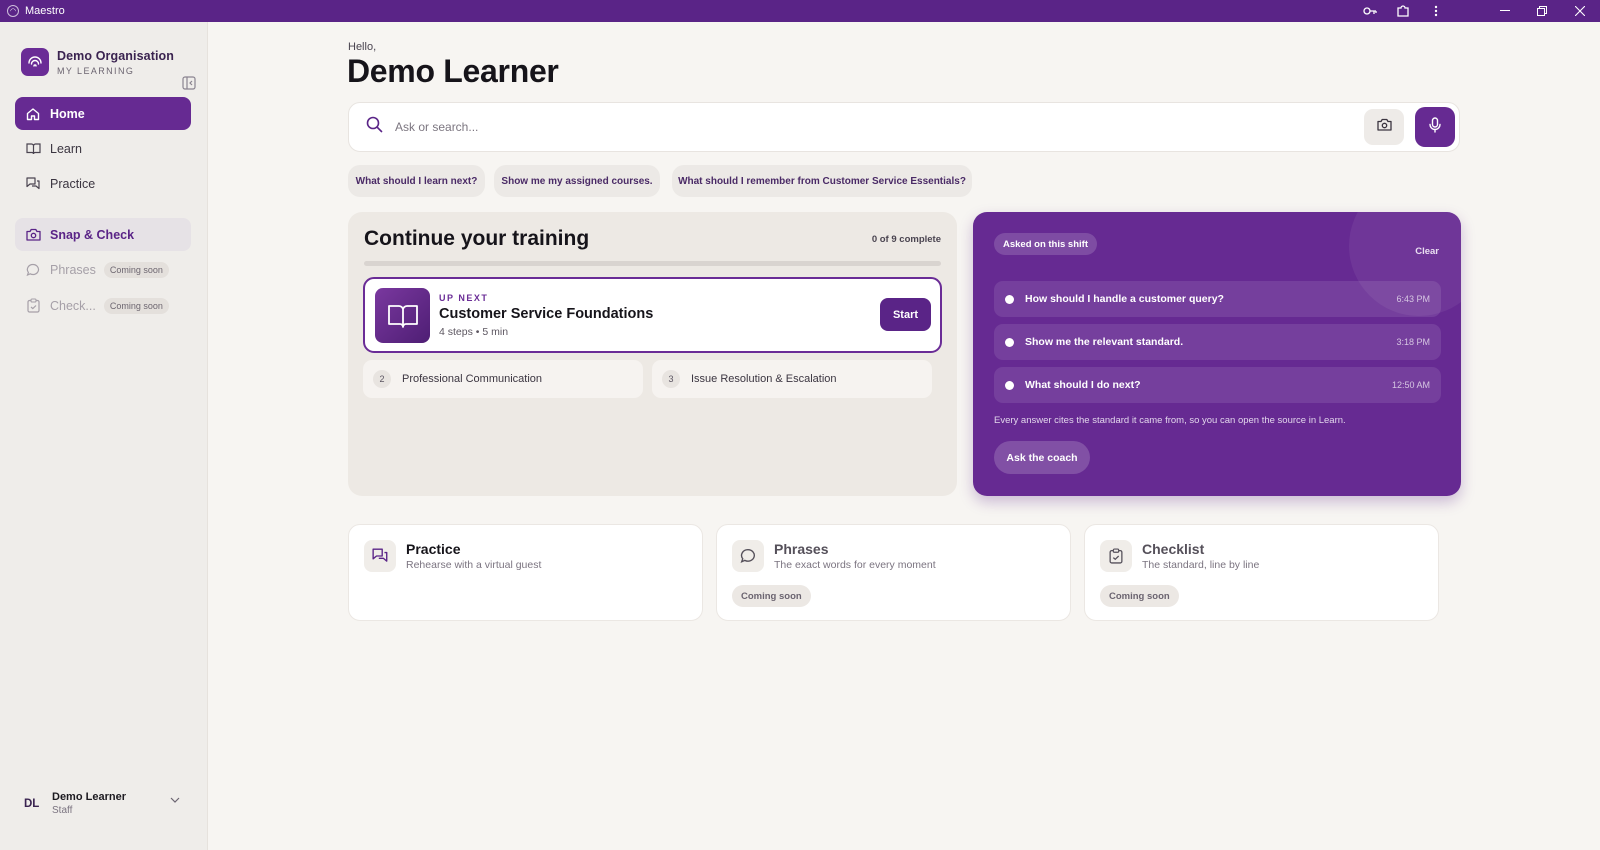  Describe the element at coordinates (416, 181) in the screenshot. I see `suggestion-chip: What should I learn next?` at that location.